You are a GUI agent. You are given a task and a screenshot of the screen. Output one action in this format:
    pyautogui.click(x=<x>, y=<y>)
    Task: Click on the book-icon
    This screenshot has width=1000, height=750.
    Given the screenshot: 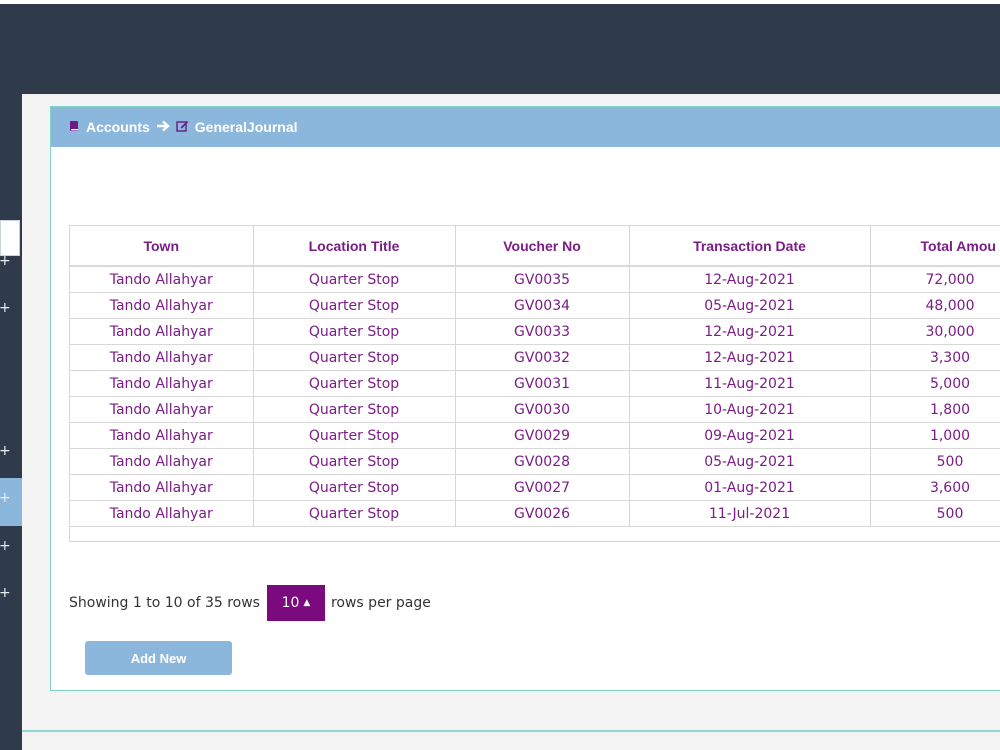 What is the action you would take?
    pyautogui.click(x=74, y=127)
    